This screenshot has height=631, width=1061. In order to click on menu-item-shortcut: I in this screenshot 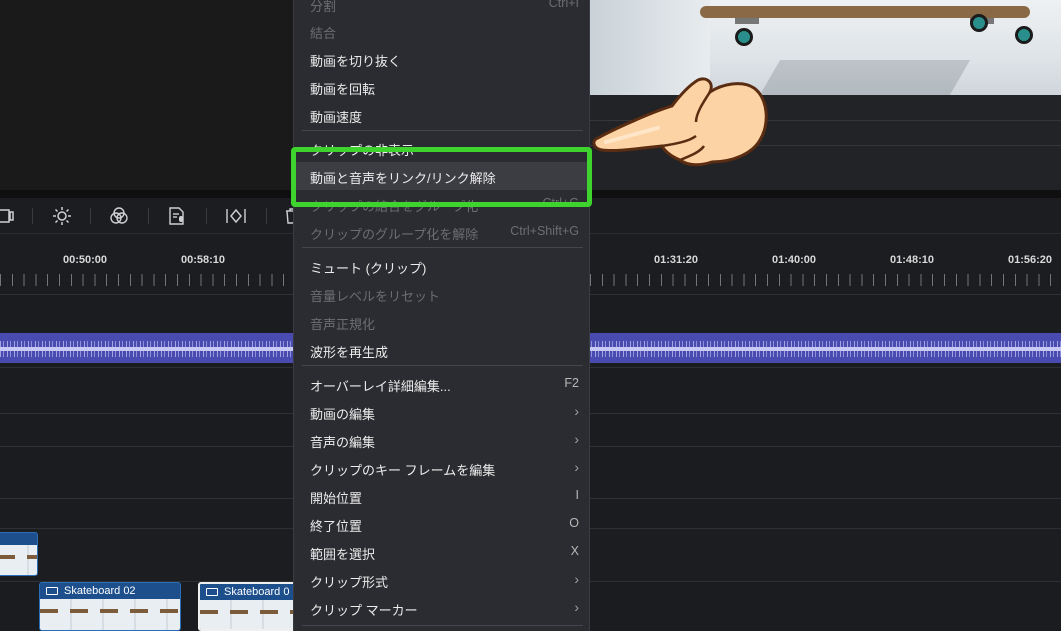, I will do `click(577, 495)`.